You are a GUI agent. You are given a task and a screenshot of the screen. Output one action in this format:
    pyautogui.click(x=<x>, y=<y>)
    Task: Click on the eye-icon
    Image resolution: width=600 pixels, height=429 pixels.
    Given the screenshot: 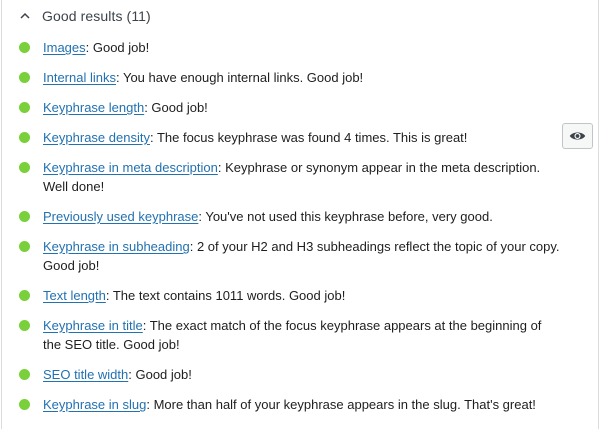 What is the action you would take?
    pyautogui.click(x=577, y=136)
    